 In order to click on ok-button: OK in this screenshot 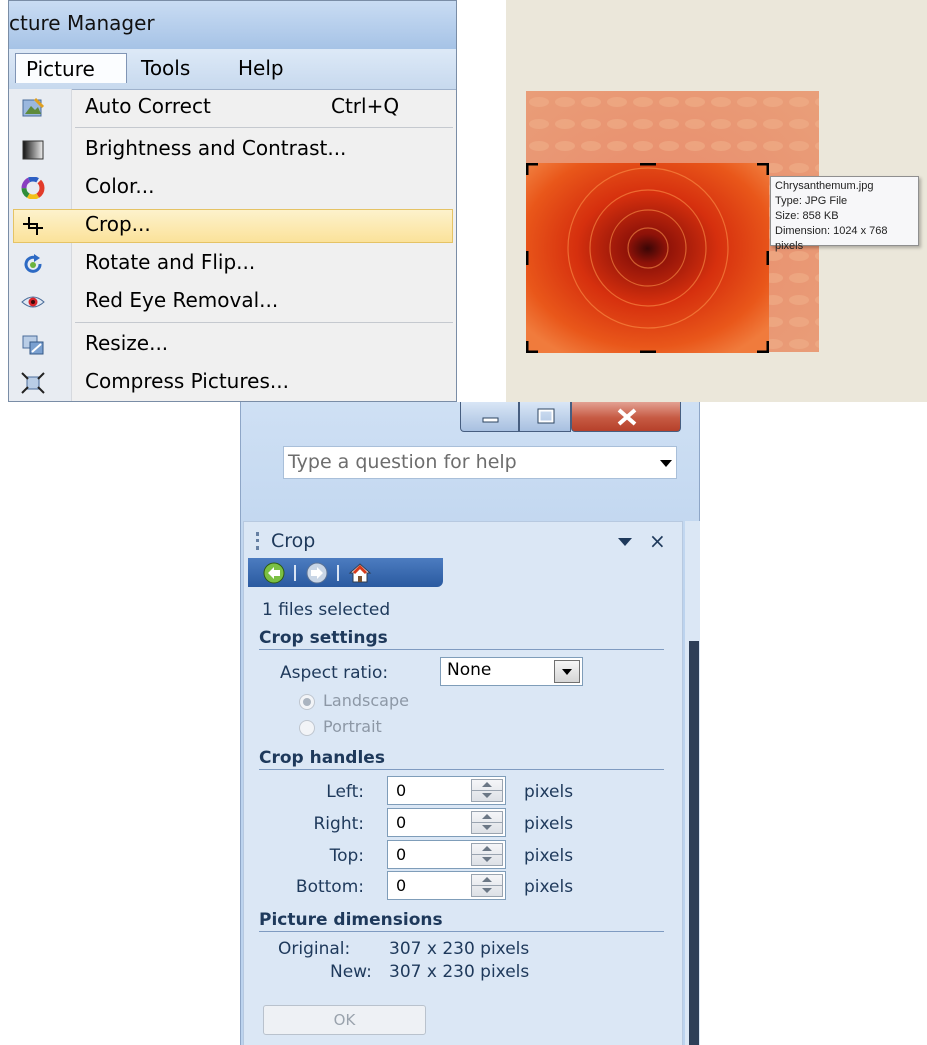, I will do `click(344, 1020)`.